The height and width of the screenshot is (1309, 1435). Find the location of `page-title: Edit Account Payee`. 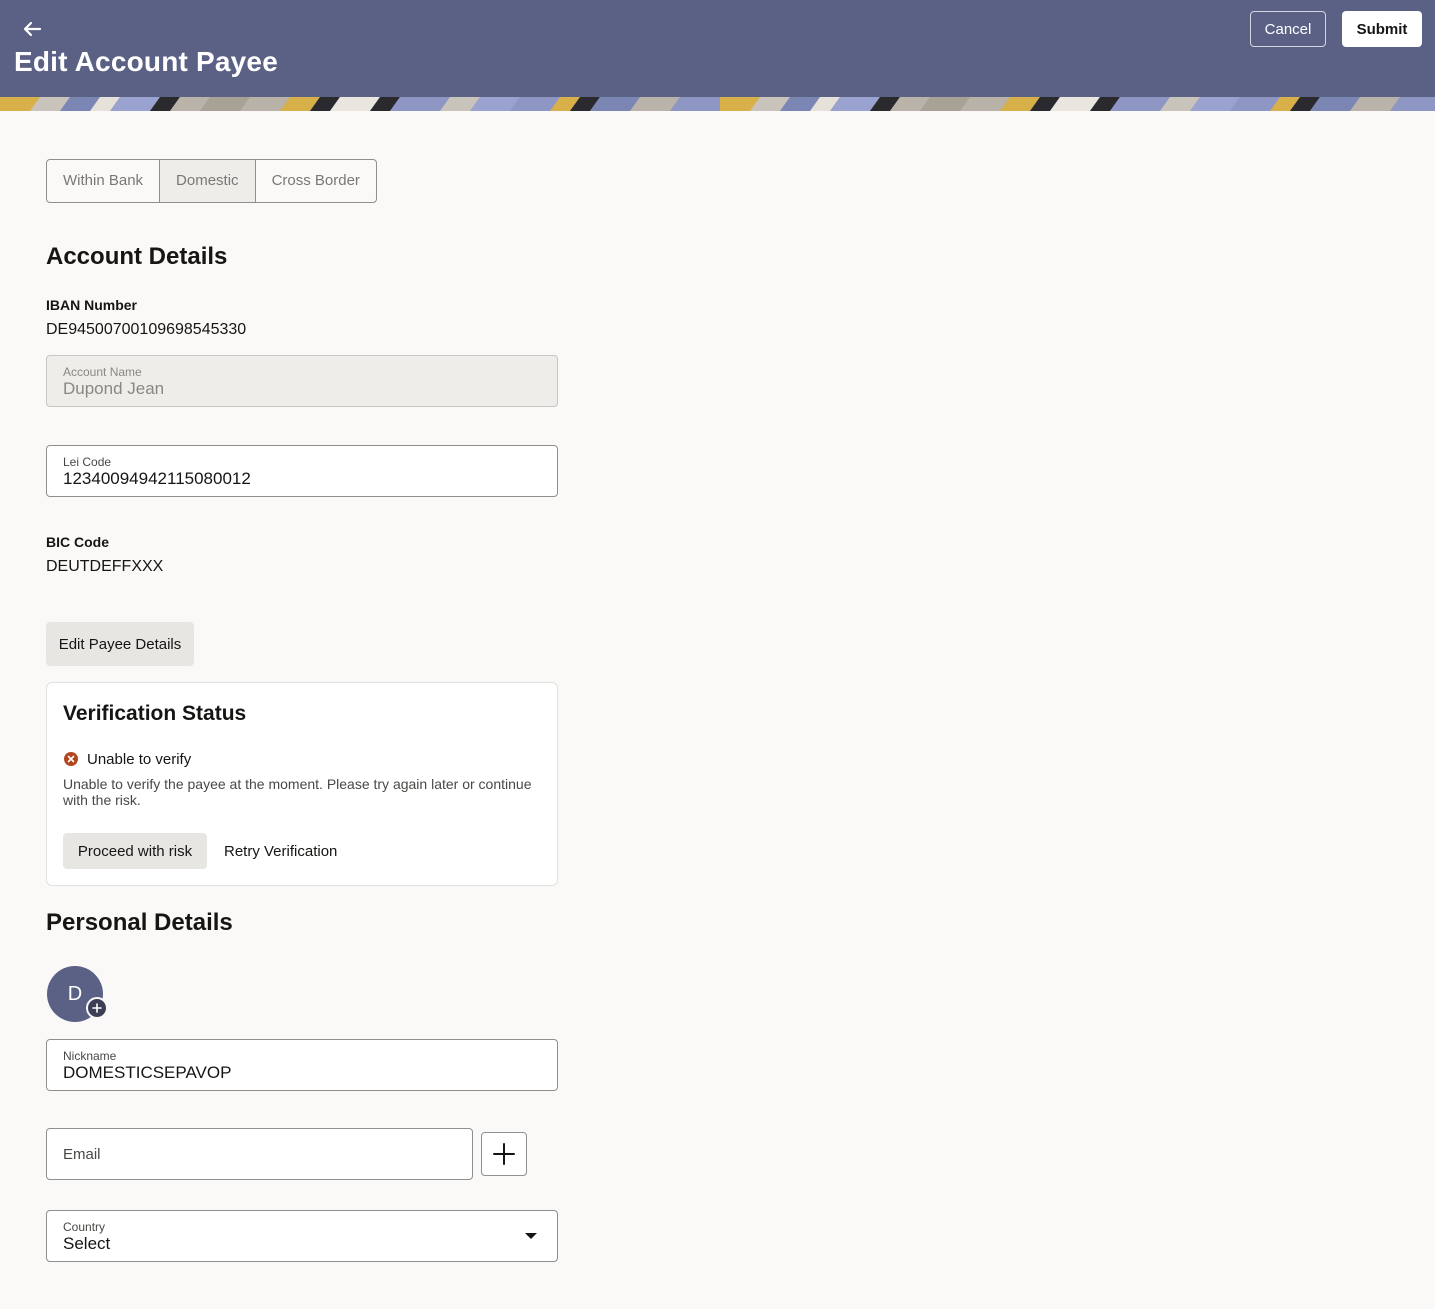

page-title: Edit Account Payee is located at coordinates (146, 61).